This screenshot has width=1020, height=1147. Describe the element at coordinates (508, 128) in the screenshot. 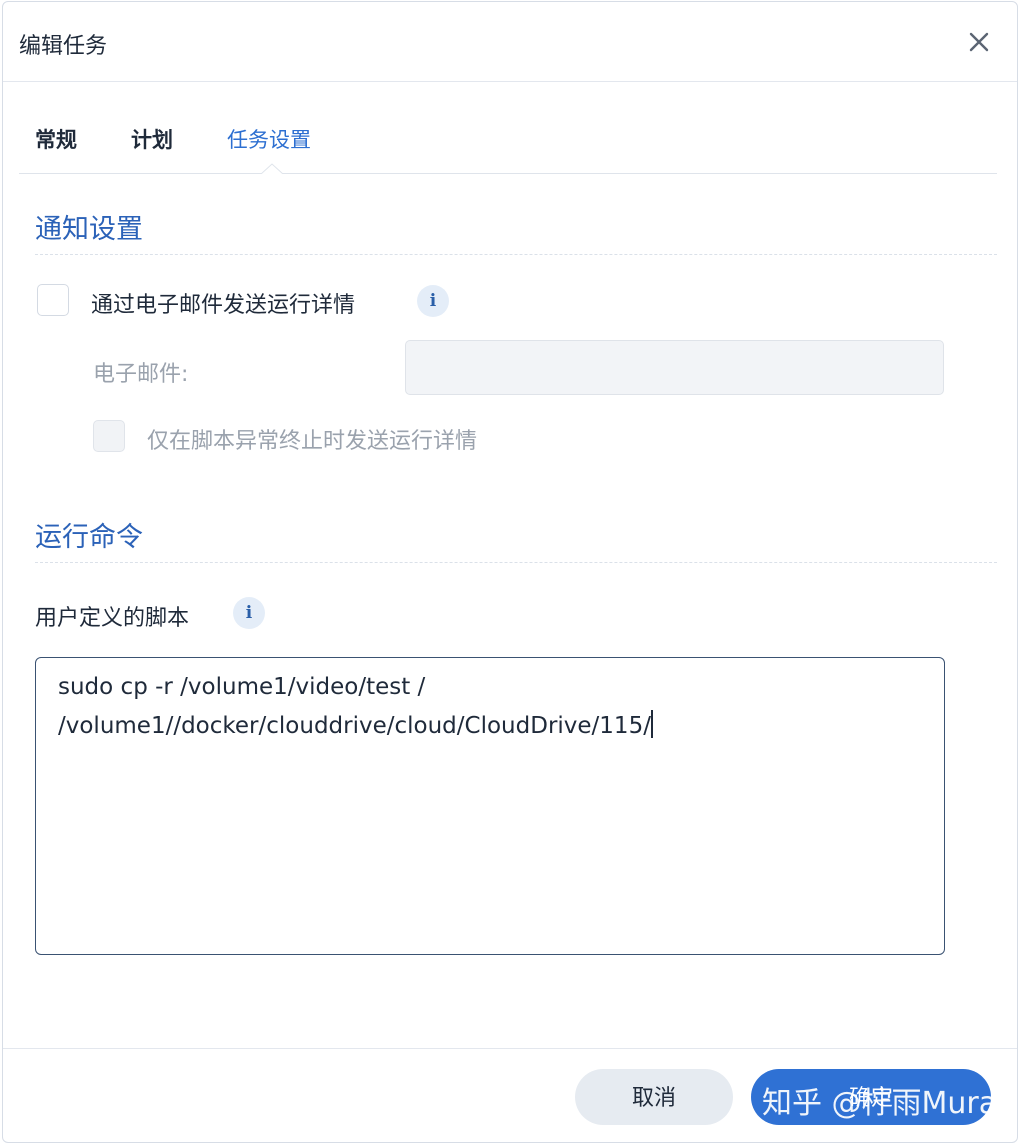

I see `tab-bar: 常规 计划 任务设置` at that location.